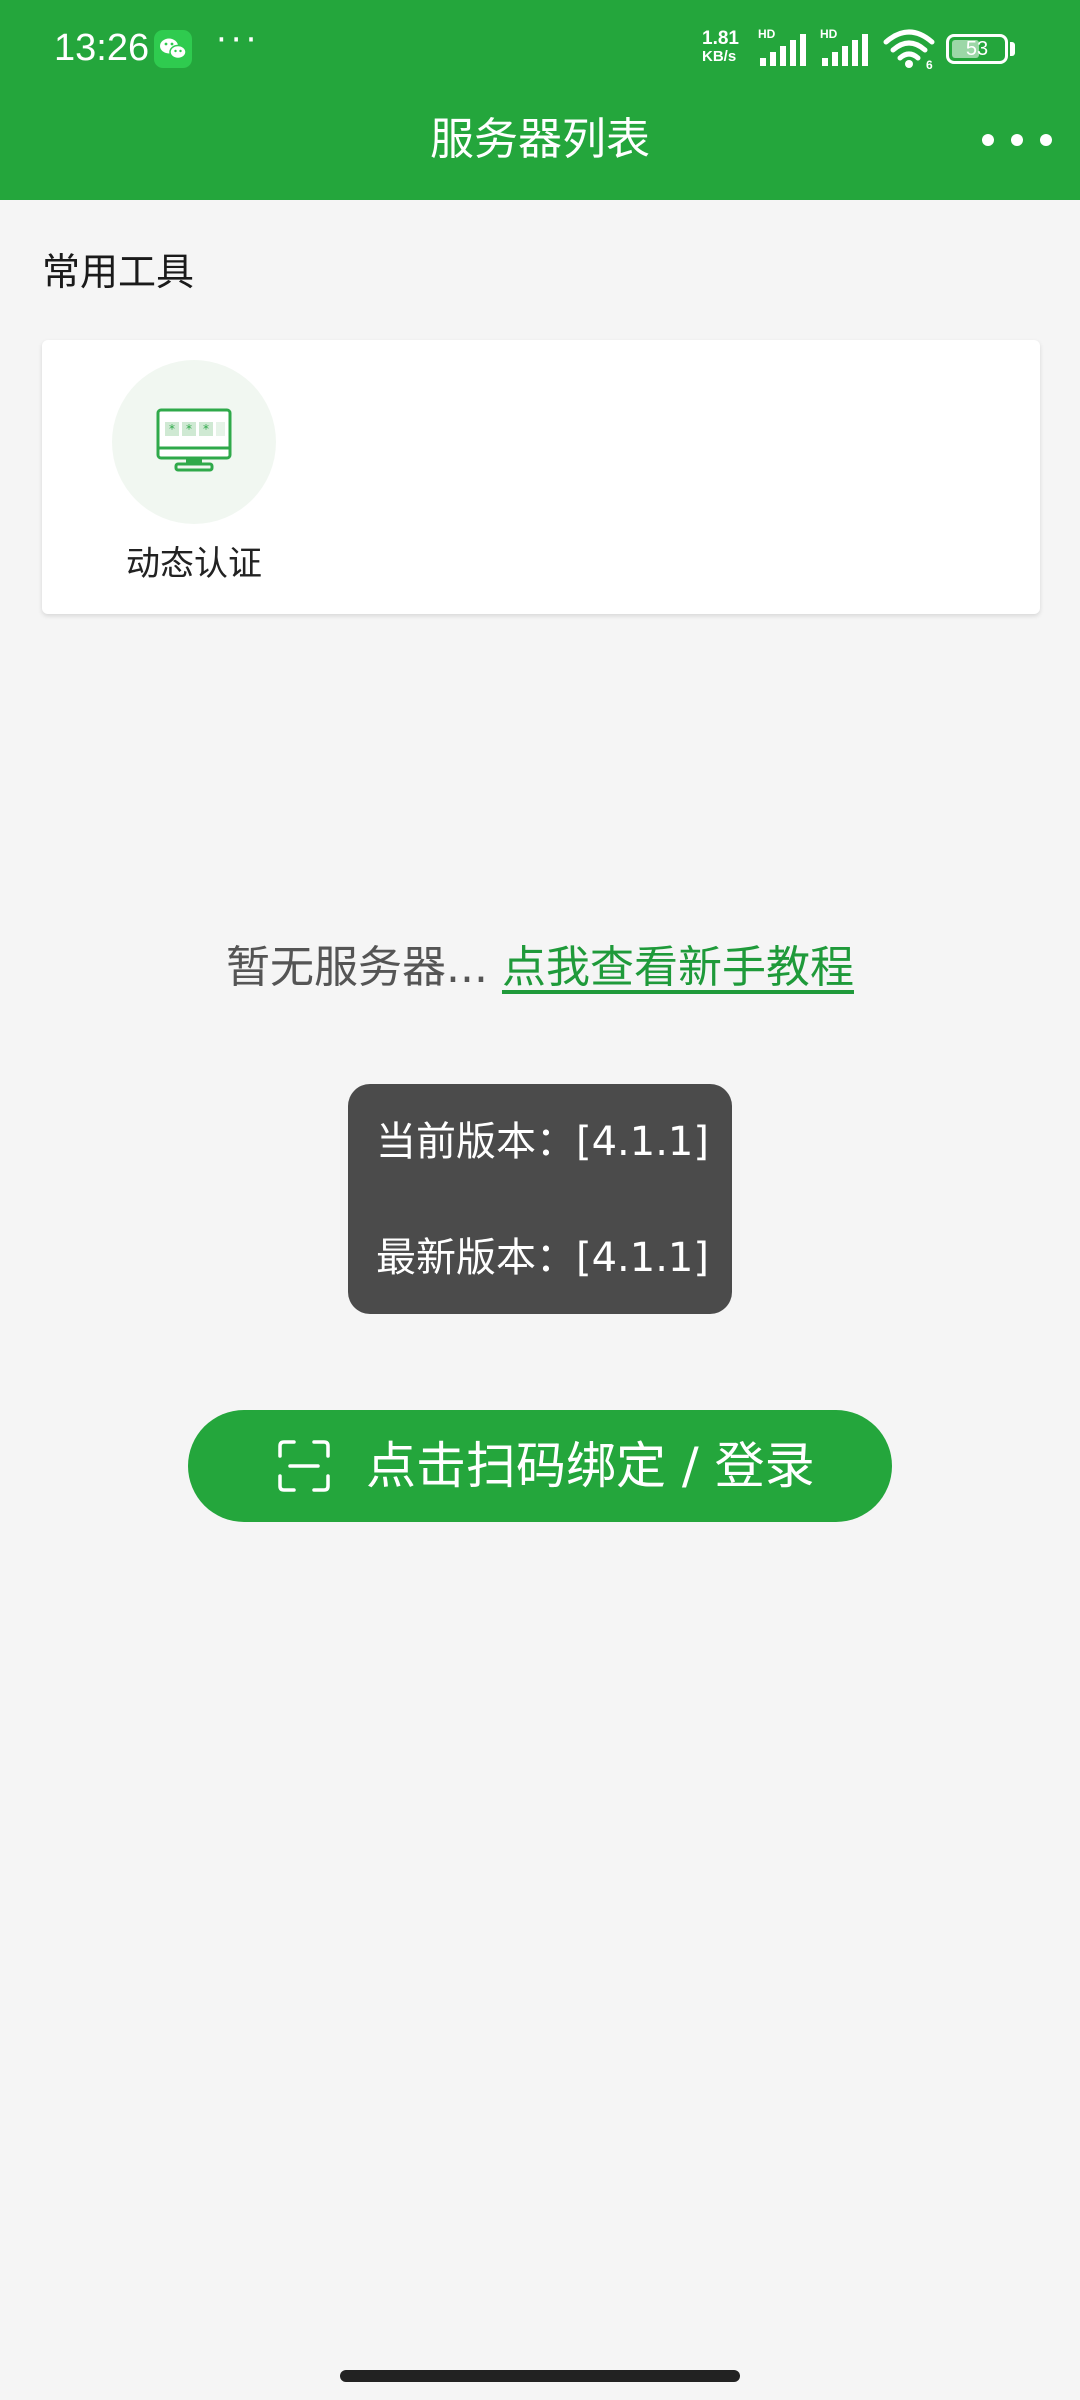 The height and width of the screenshot is (2400, 1080). I want to click on battery-icon: 53, so click(977, 49).